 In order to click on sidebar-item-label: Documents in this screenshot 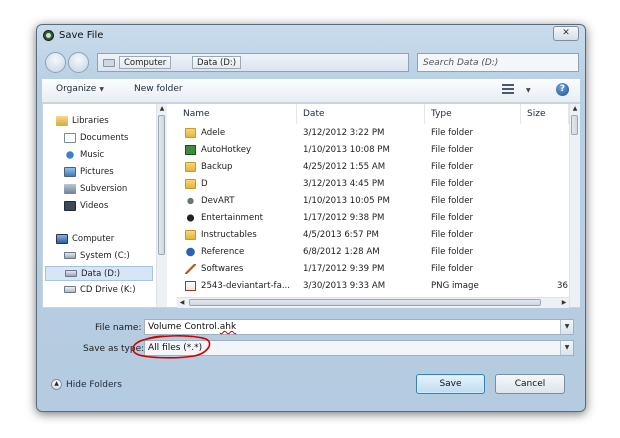, I will do `click(104, 138)`.